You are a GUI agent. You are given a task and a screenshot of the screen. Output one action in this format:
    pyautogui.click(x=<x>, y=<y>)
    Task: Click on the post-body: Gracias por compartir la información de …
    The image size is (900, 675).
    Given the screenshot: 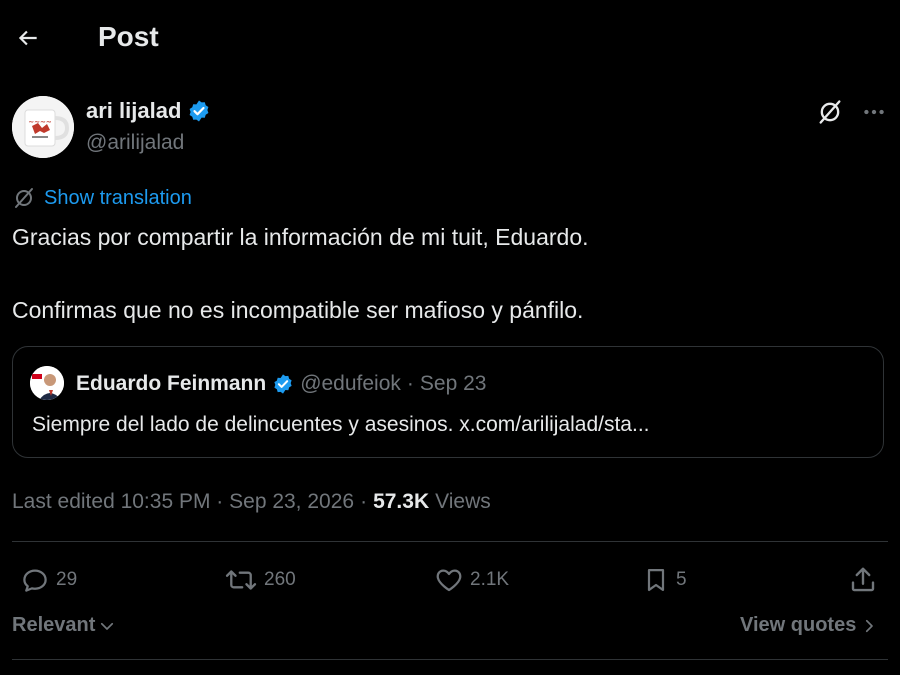 What is the action you would take?
    pyautogui.click(x=447, y=274)
    